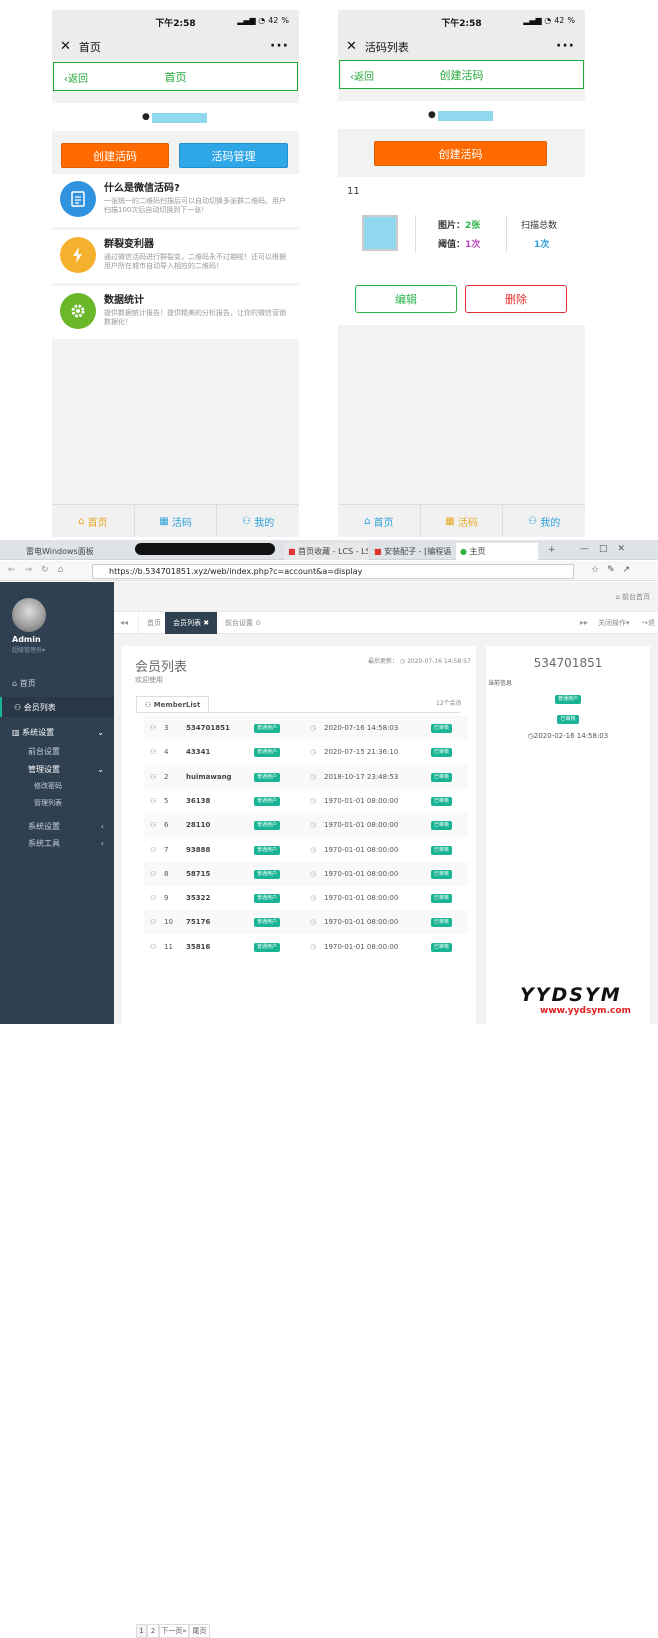 The width and height of the screenshot is (658, 1638). What do you see at coordinates (174, 1631) in the screenshot?
I see `next-page-button: 下一页»` at bounding box center [174, 1631].